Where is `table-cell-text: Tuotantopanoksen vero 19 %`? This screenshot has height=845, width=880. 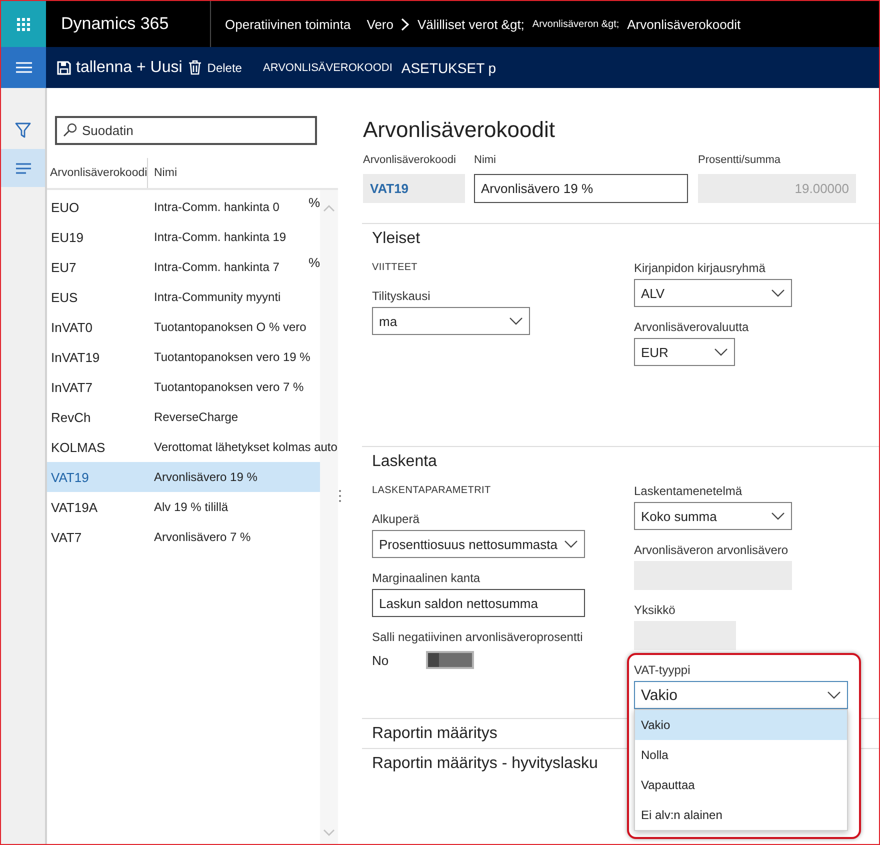 table-cell-text: Tuotantopanoksen vero 19 % is located at coordinates (231, 357).